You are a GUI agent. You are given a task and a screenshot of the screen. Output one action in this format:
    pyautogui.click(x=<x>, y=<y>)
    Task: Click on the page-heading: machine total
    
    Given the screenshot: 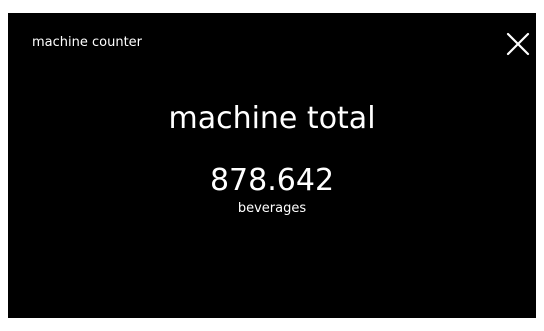 What is the action you would take?
    pyautogui.click(x=272, y=118)
    